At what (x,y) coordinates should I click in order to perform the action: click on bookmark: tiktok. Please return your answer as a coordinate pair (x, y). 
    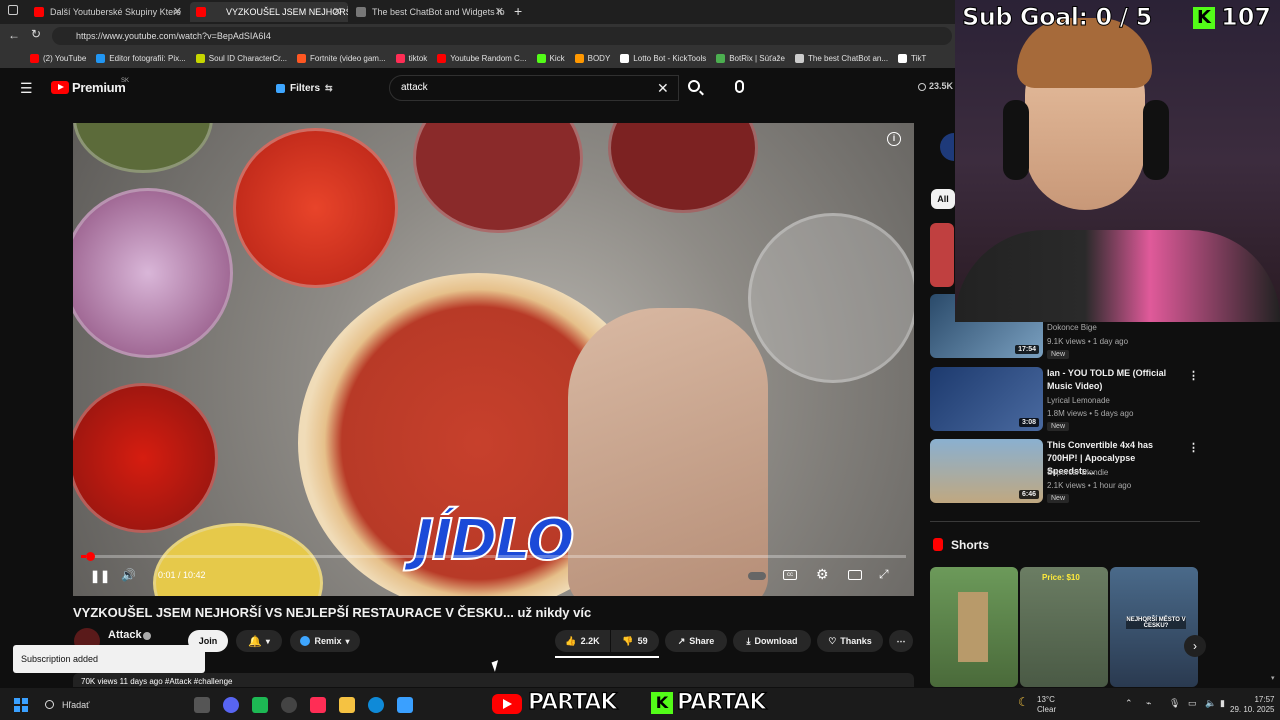
    Looking at the image, I should click on (411, 58).